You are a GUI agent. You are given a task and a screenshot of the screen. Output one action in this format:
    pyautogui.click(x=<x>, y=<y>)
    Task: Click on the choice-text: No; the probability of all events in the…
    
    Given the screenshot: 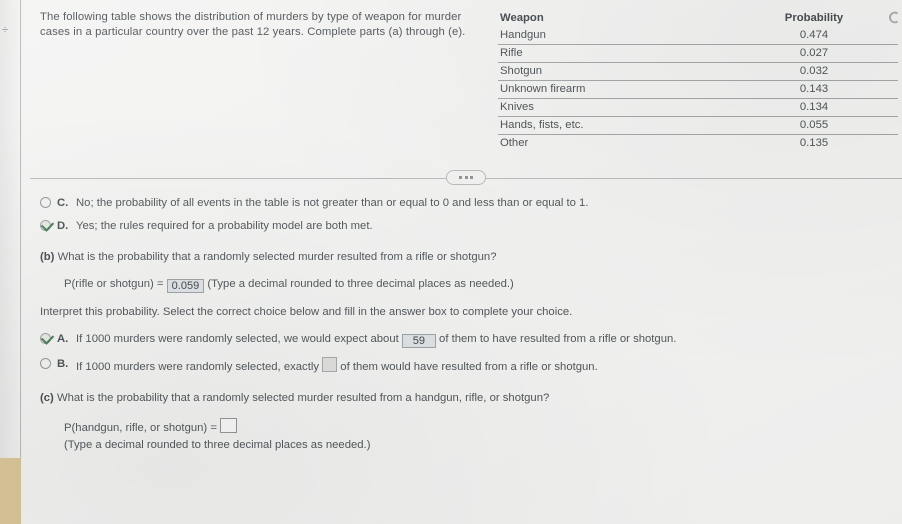 What is the action you would take?
    pyautogui.click(x=332, y=203)
    